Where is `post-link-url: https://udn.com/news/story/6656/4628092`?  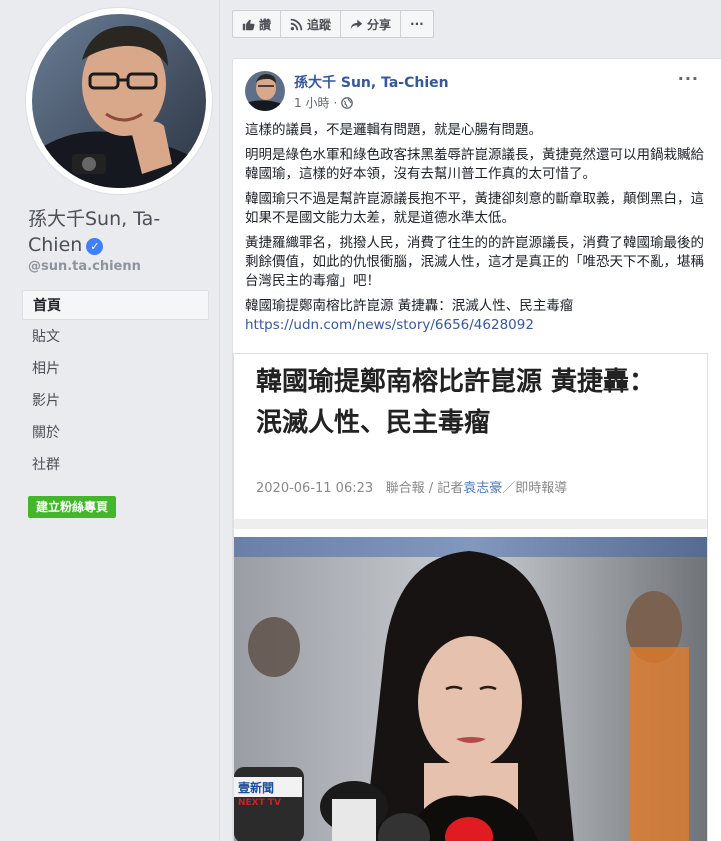
post-link-url: https://udn.com/news/story/6656/4628092 is located at coordinates (477, 325).